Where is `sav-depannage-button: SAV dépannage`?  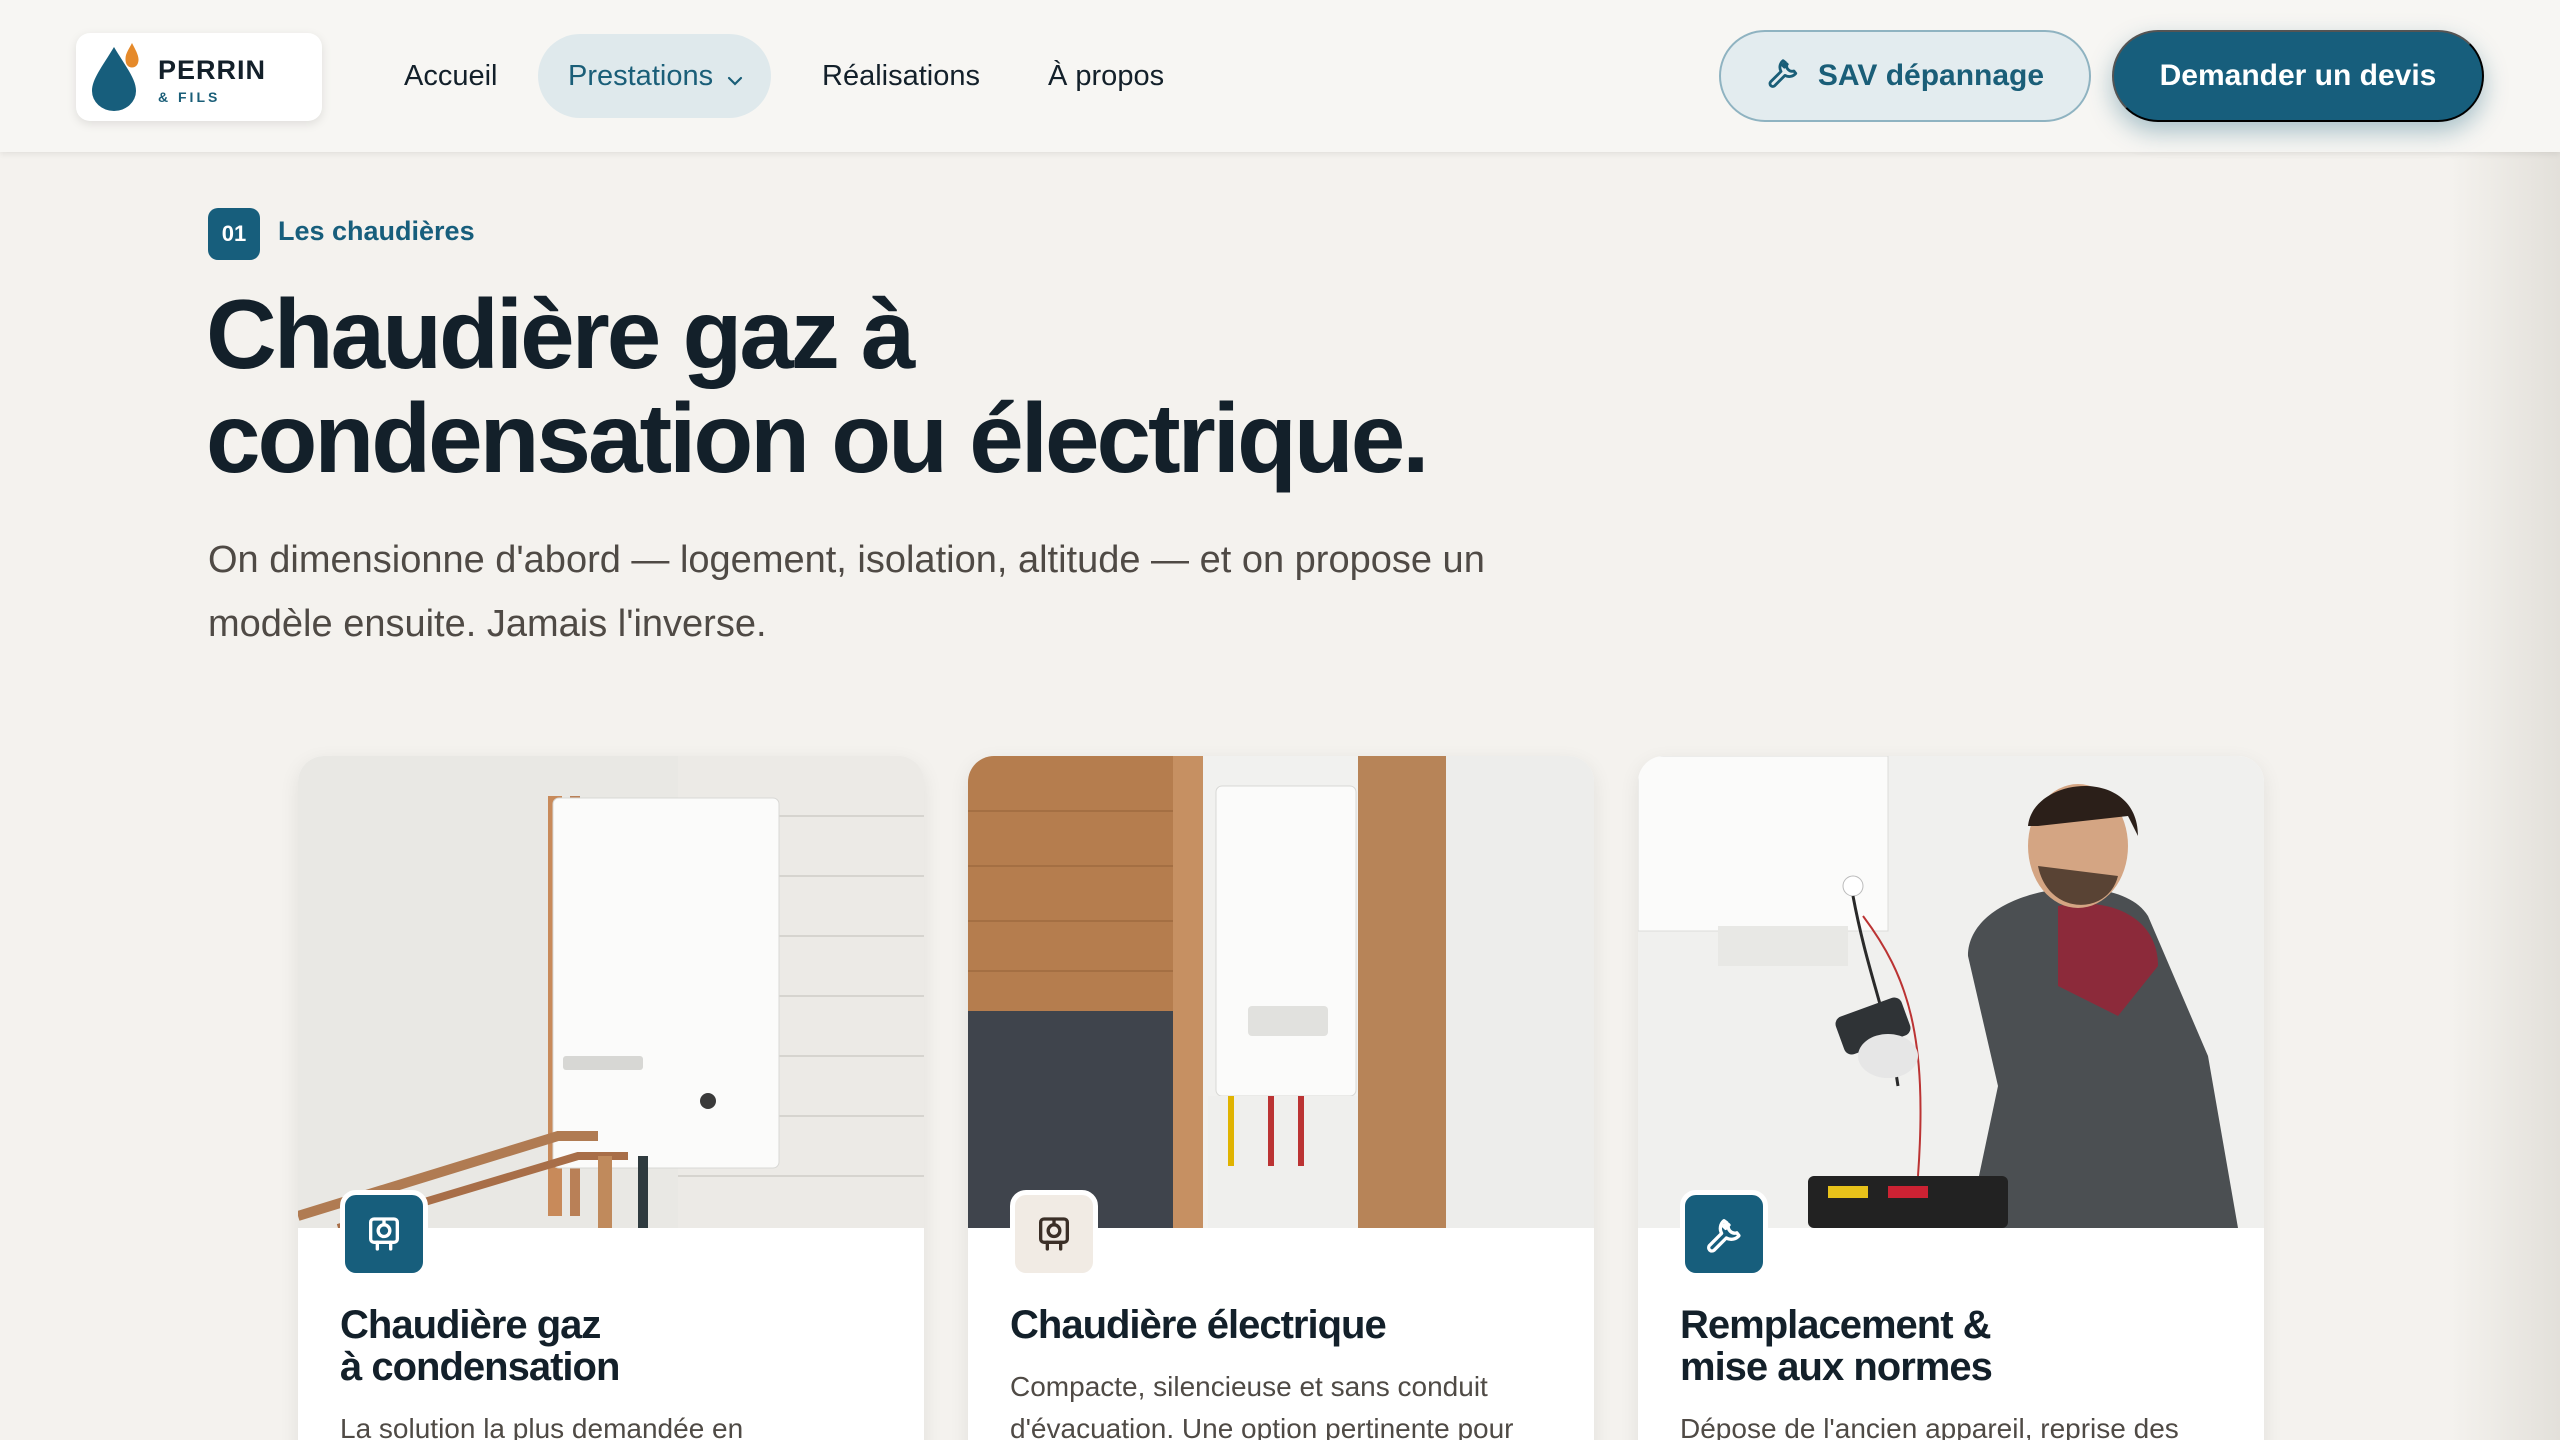
sav-depannage-button: SAV dépannage is located at coordinates (1905, 76).